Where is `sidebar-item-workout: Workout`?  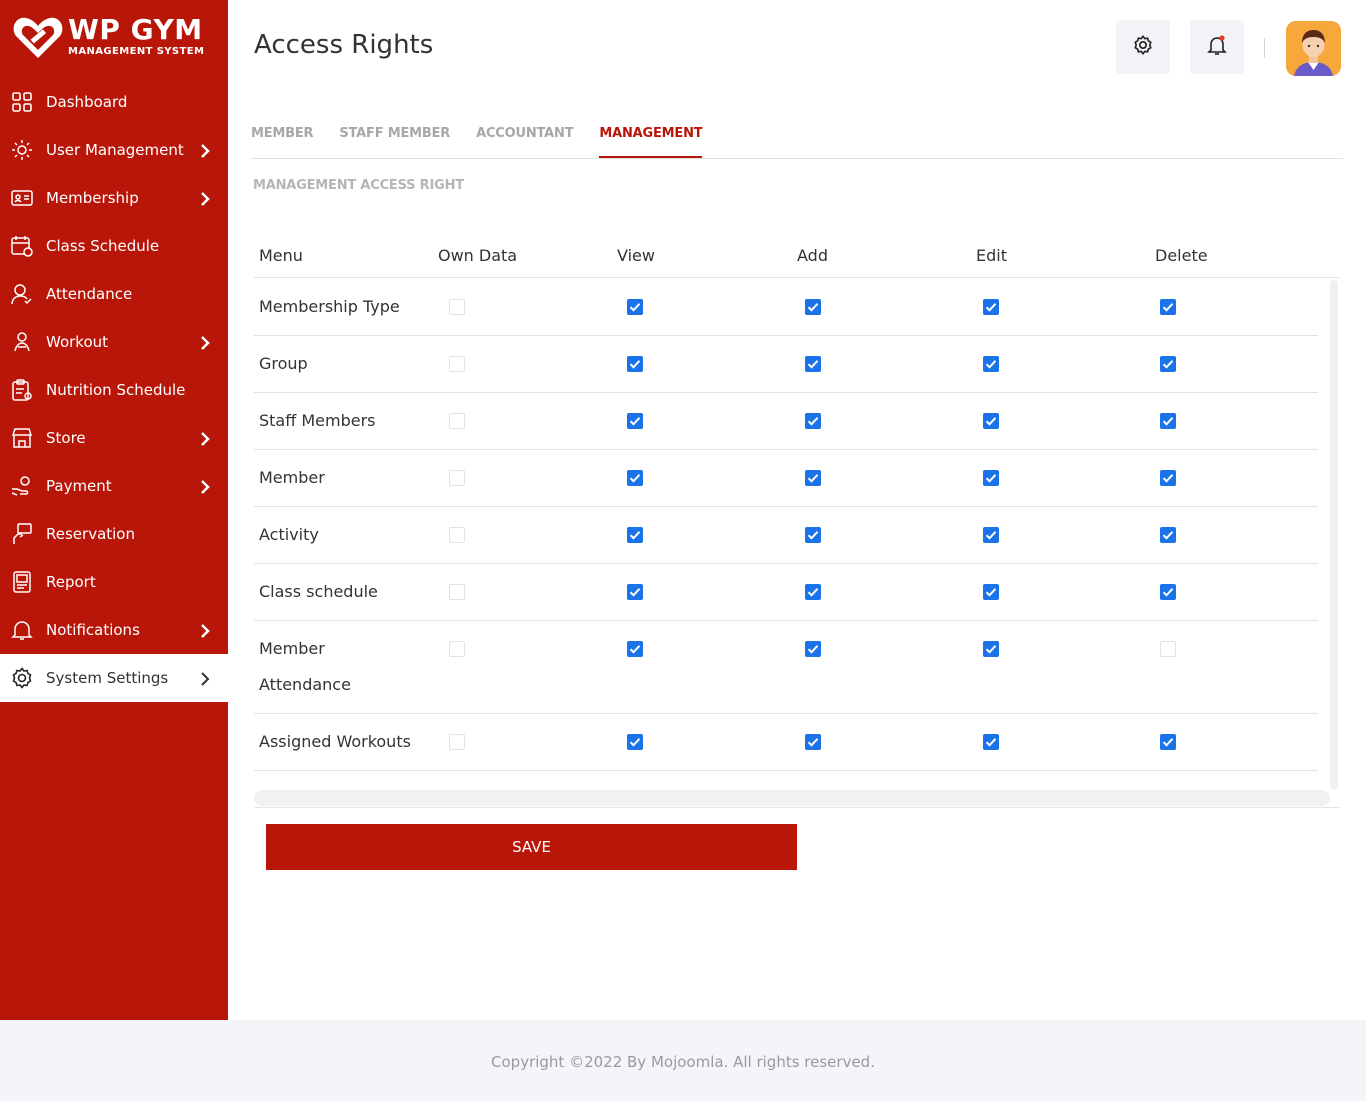
sidebar-item-workout: Workout is located at coordinates (114, 342).